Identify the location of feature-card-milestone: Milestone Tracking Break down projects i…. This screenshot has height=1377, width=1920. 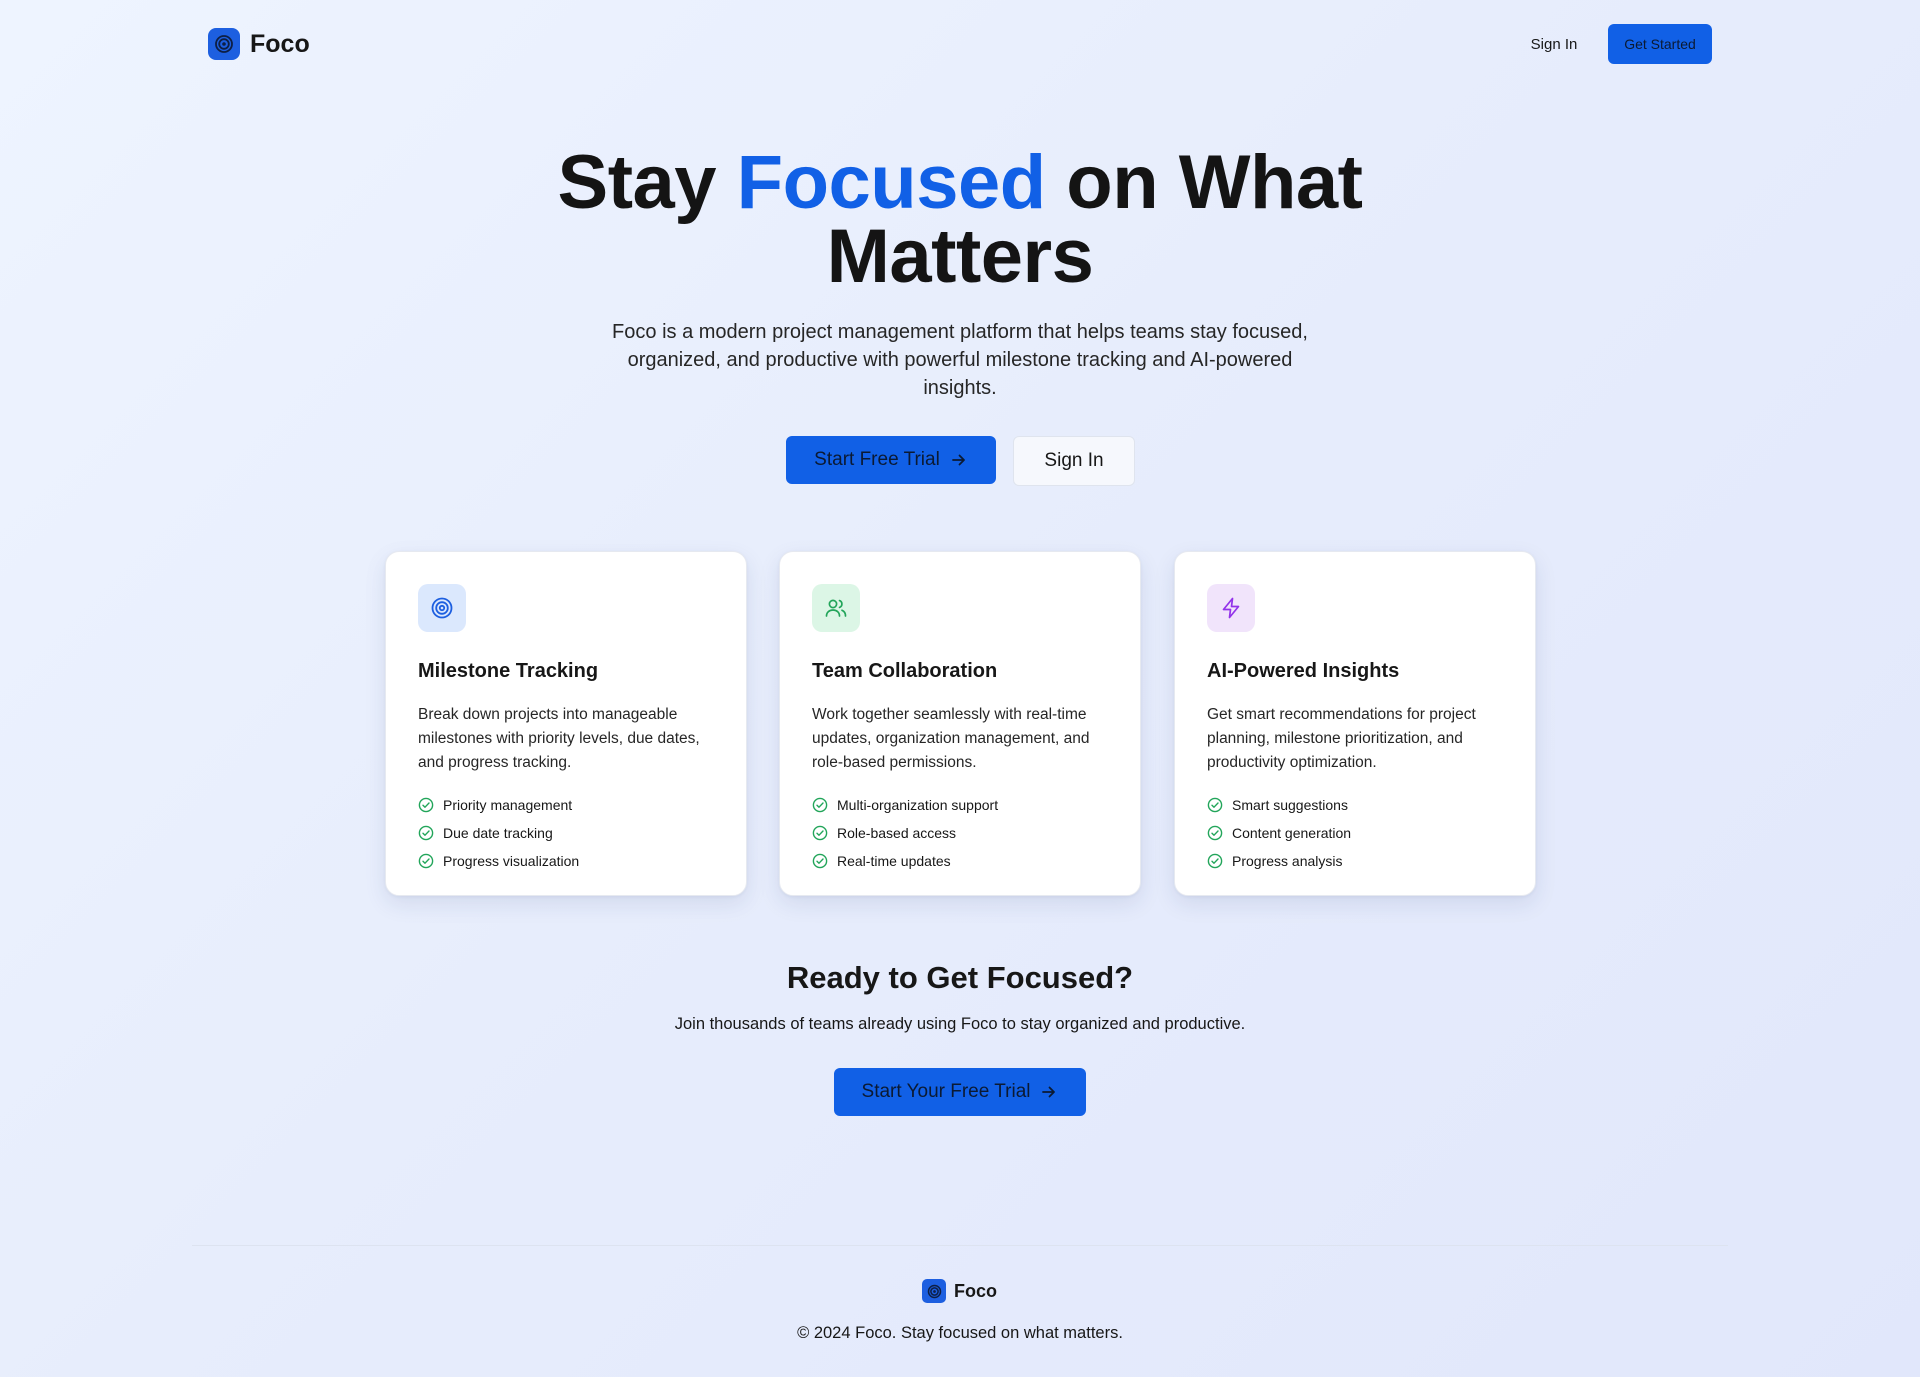
(566, 723).